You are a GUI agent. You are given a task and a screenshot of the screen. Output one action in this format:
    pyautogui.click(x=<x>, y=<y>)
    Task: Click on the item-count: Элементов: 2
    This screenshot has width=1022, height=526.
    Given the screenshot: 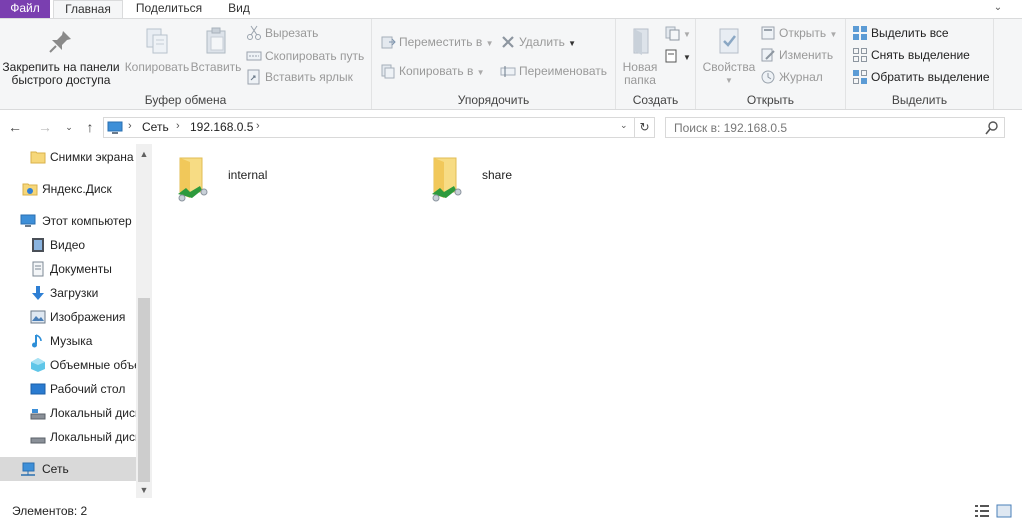 What is the action you would take?
    pyautogui.click(x=50, y=511)
    